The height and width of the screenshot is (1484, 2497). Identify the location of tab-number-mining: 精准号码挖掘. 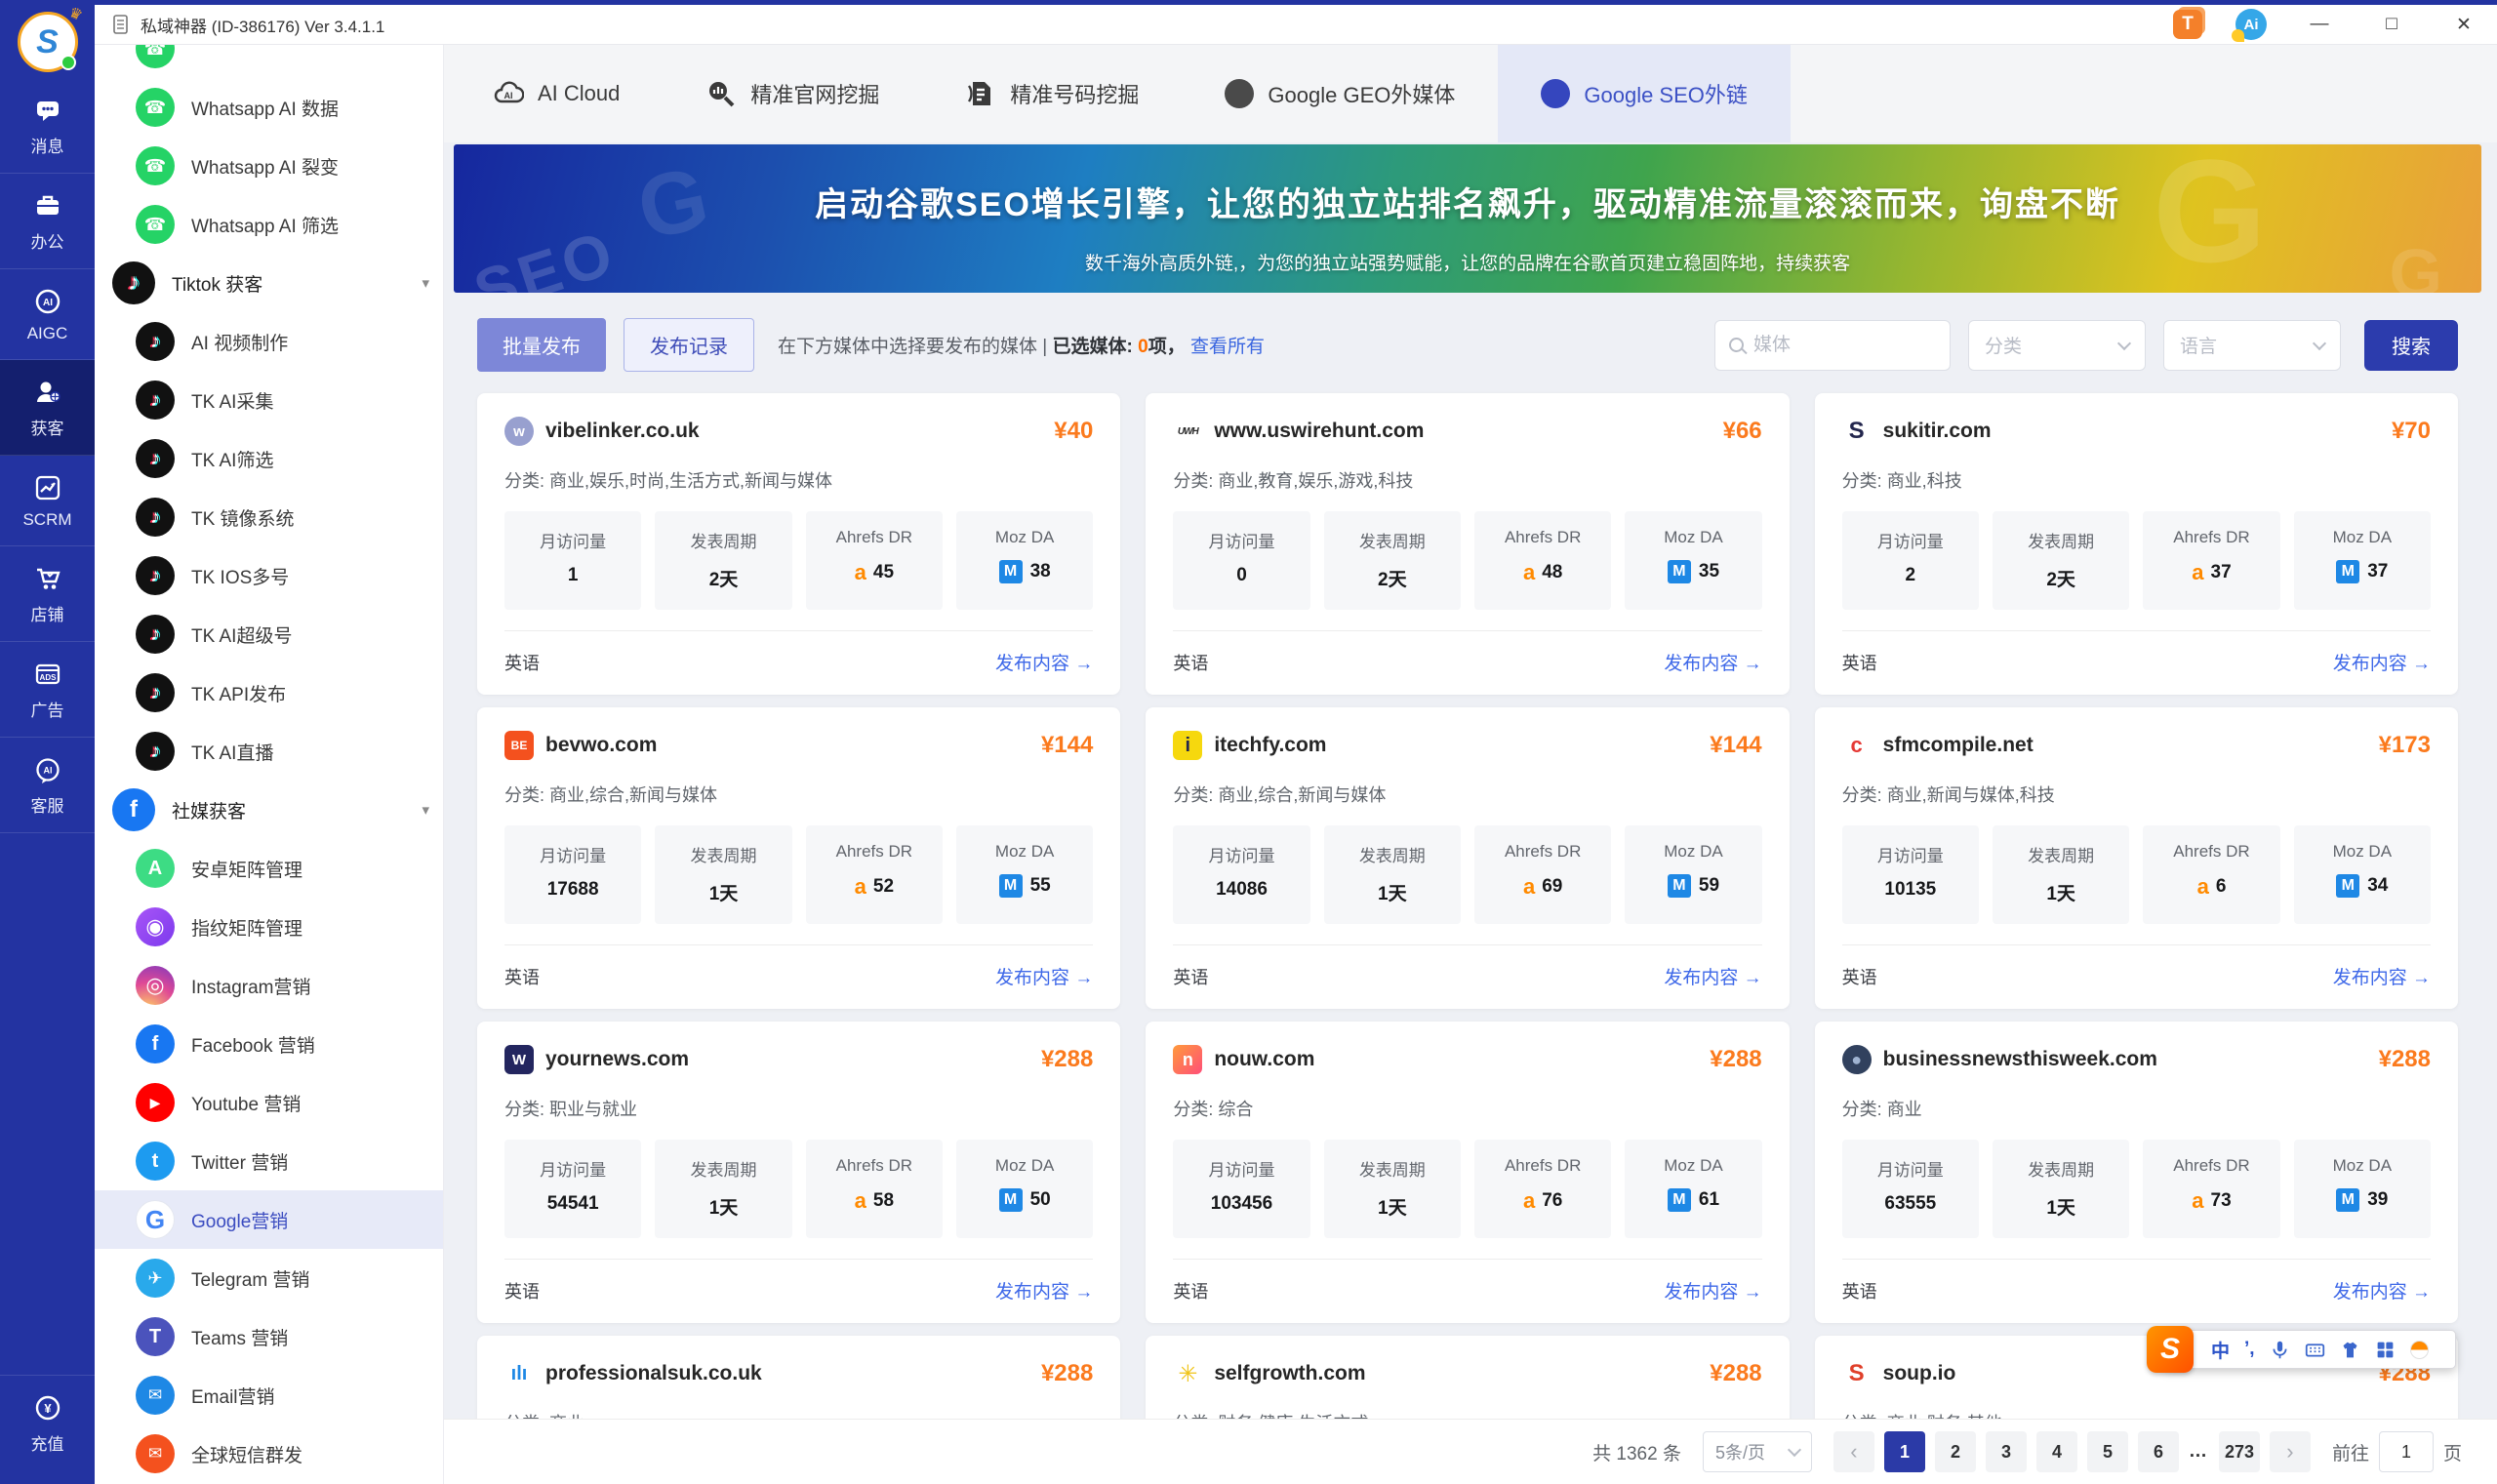
(1052, 93).